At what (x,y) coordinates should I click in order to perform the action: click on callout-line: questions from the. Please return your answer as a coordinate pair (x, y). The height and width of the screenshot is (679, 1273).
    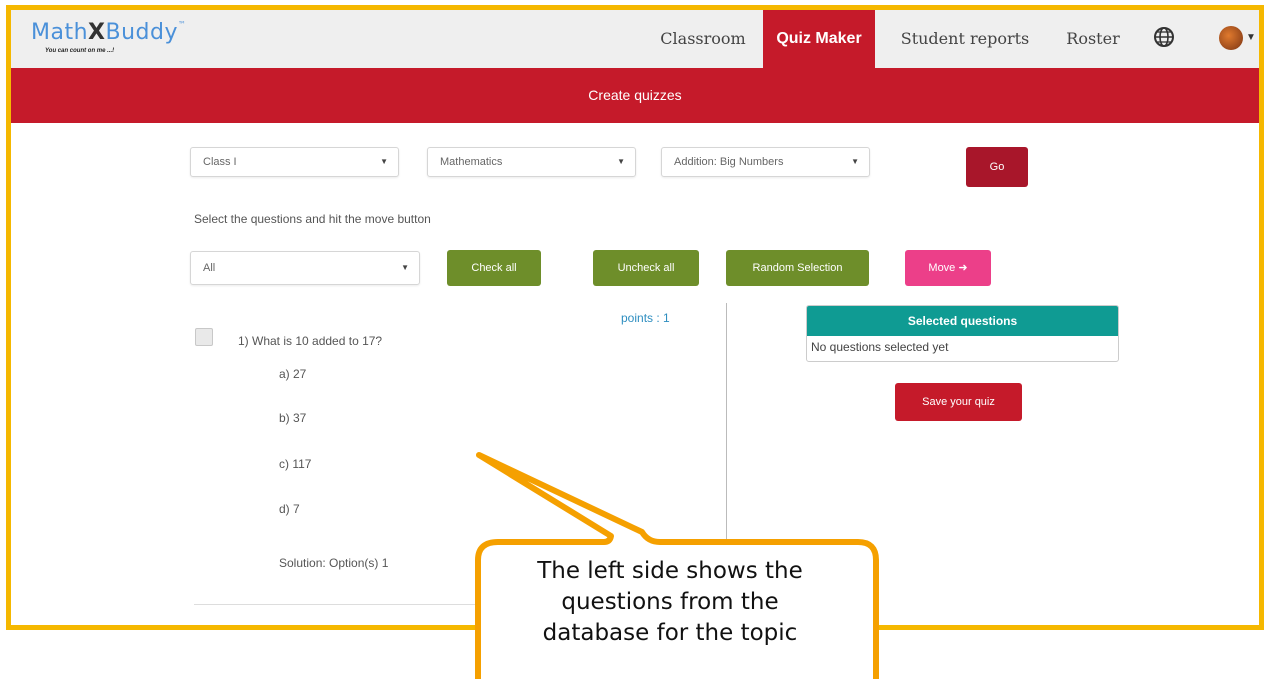
    Looking at the image, I should click on (670, 602).